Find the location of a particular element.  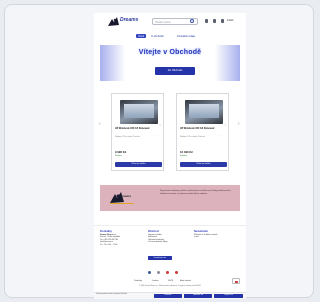

site-header: Dreams Hledat produkt Košík is located at coordinates (170, 23).